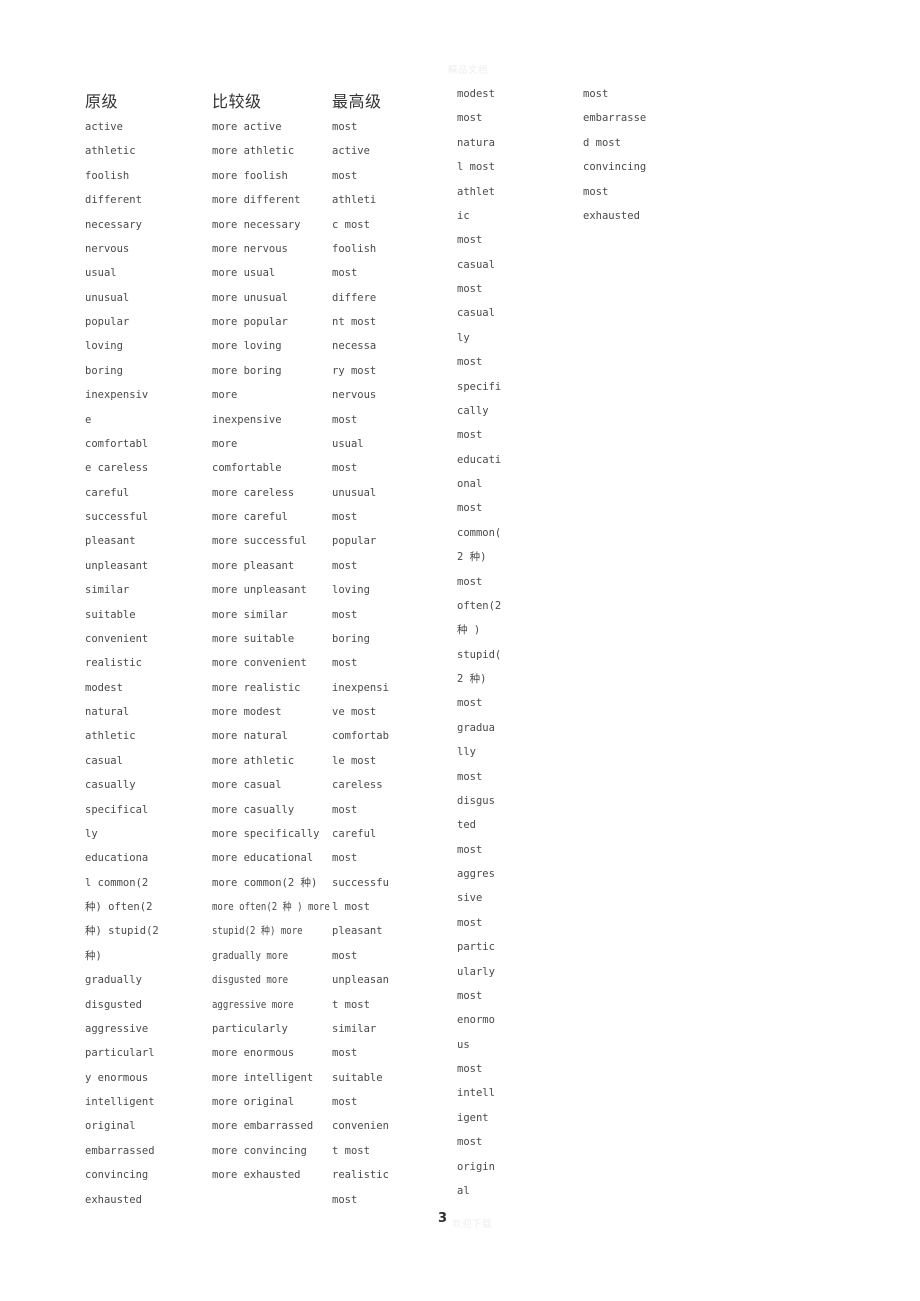 The height and width of the screenshot is (1301, 920). What do you see at coordinates (476, 874) in the screenshot?
I see `word-line: aggres` at bounding box center [476, 874].